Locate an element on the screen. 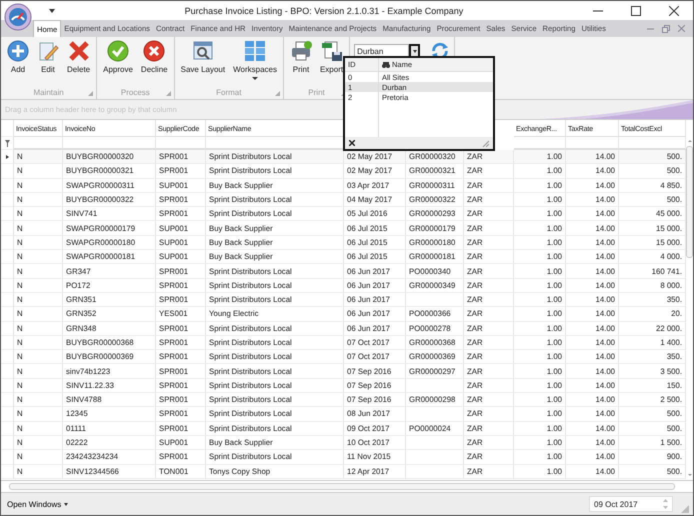 Image resolution: width=694 pixels, height=516 pixels. ribbon-button: Print is located at coordinates (301, 62).